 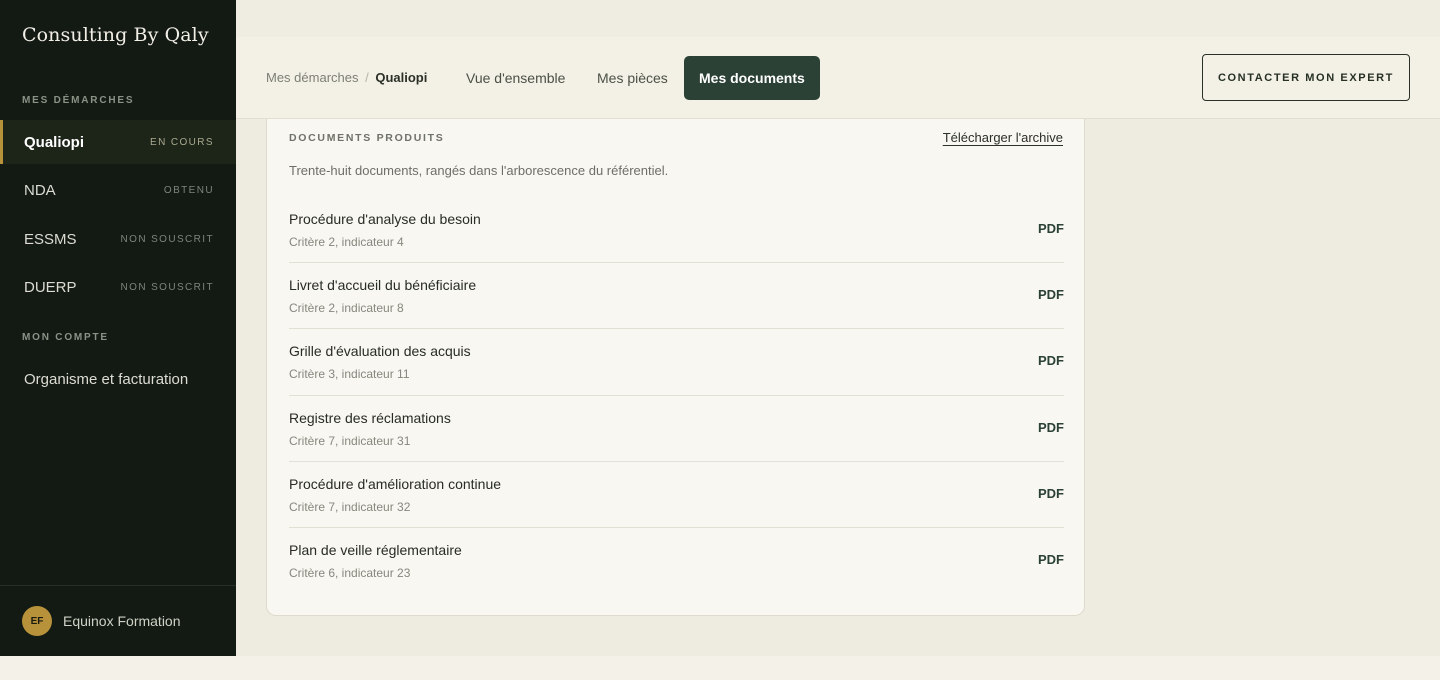 I want to click on document-reference: Critère 6, indicateur 23, so click(x=350, y=572).